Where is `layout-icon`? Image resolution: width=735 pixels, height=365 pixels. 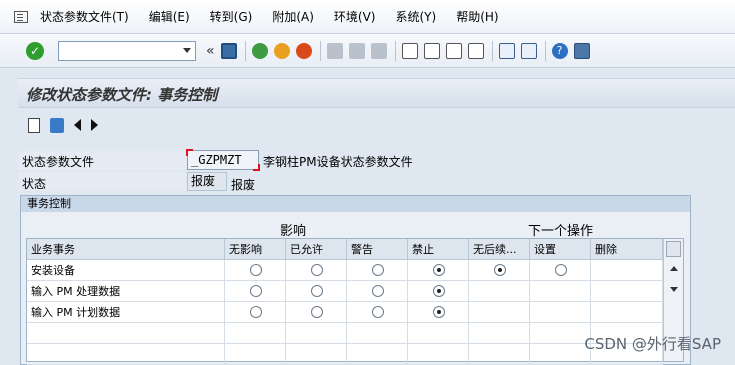
layout-icon is located at coordinates (581, 50).